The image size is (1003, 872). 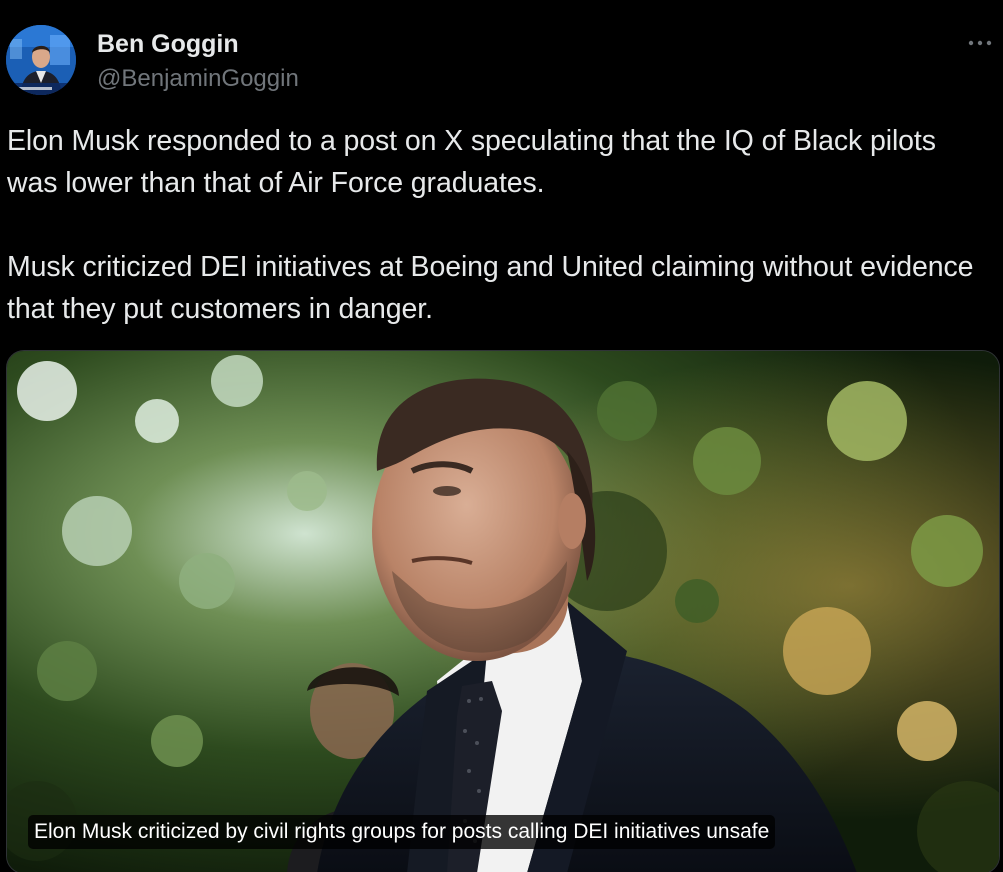 What do you see at coordinates (198, 79) in the screenshot?
I see `author-handle: @BenjaminGoggin` at bounding box center [198, 79].